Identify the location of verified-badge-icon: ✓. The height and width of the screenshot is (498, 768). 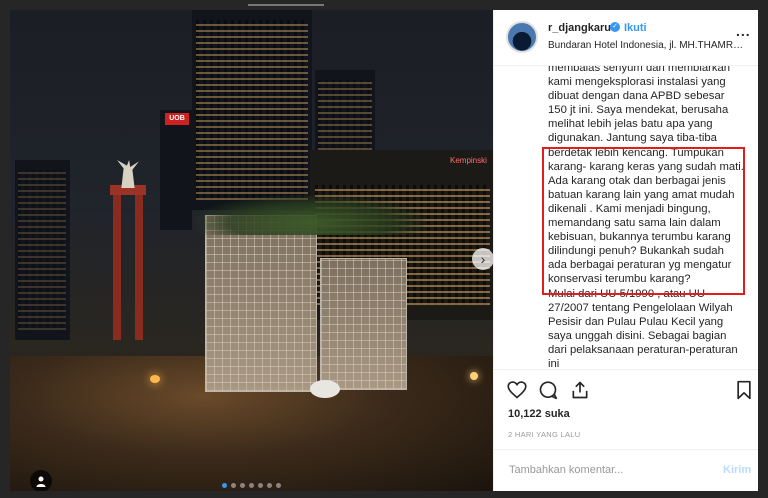
(615, 27).